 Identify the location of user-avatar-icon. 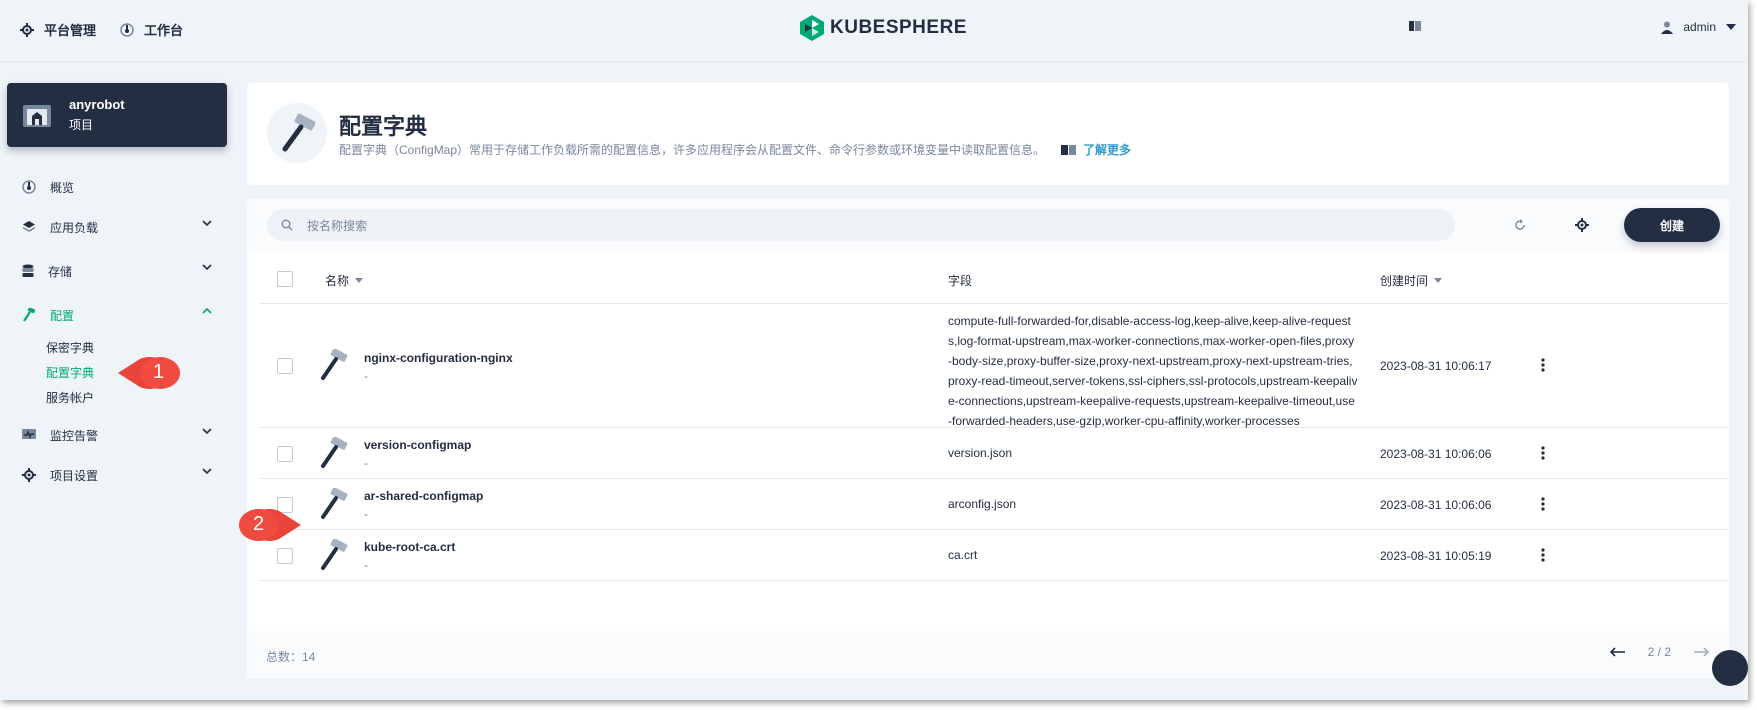
(1667, 27).